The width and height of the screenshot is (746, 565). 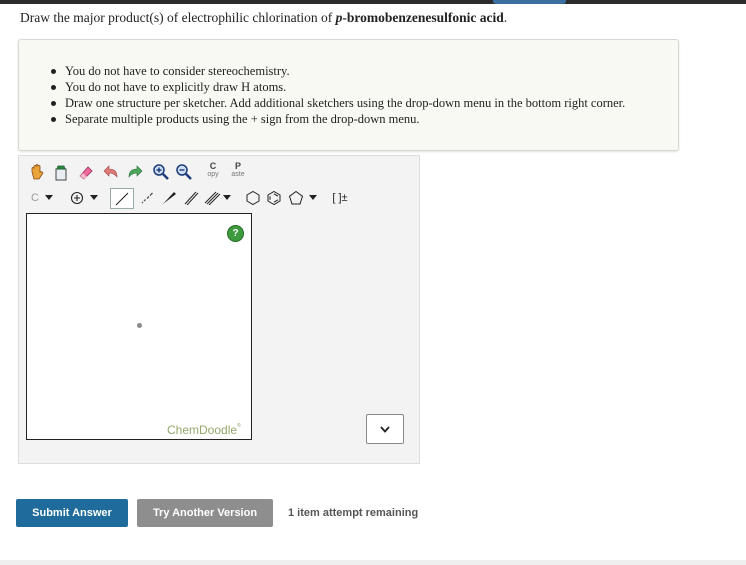 What do you see at coordinates (235, 233) in the screenshot?
I see `help-icon: ?` at bounding box center [235, 233].